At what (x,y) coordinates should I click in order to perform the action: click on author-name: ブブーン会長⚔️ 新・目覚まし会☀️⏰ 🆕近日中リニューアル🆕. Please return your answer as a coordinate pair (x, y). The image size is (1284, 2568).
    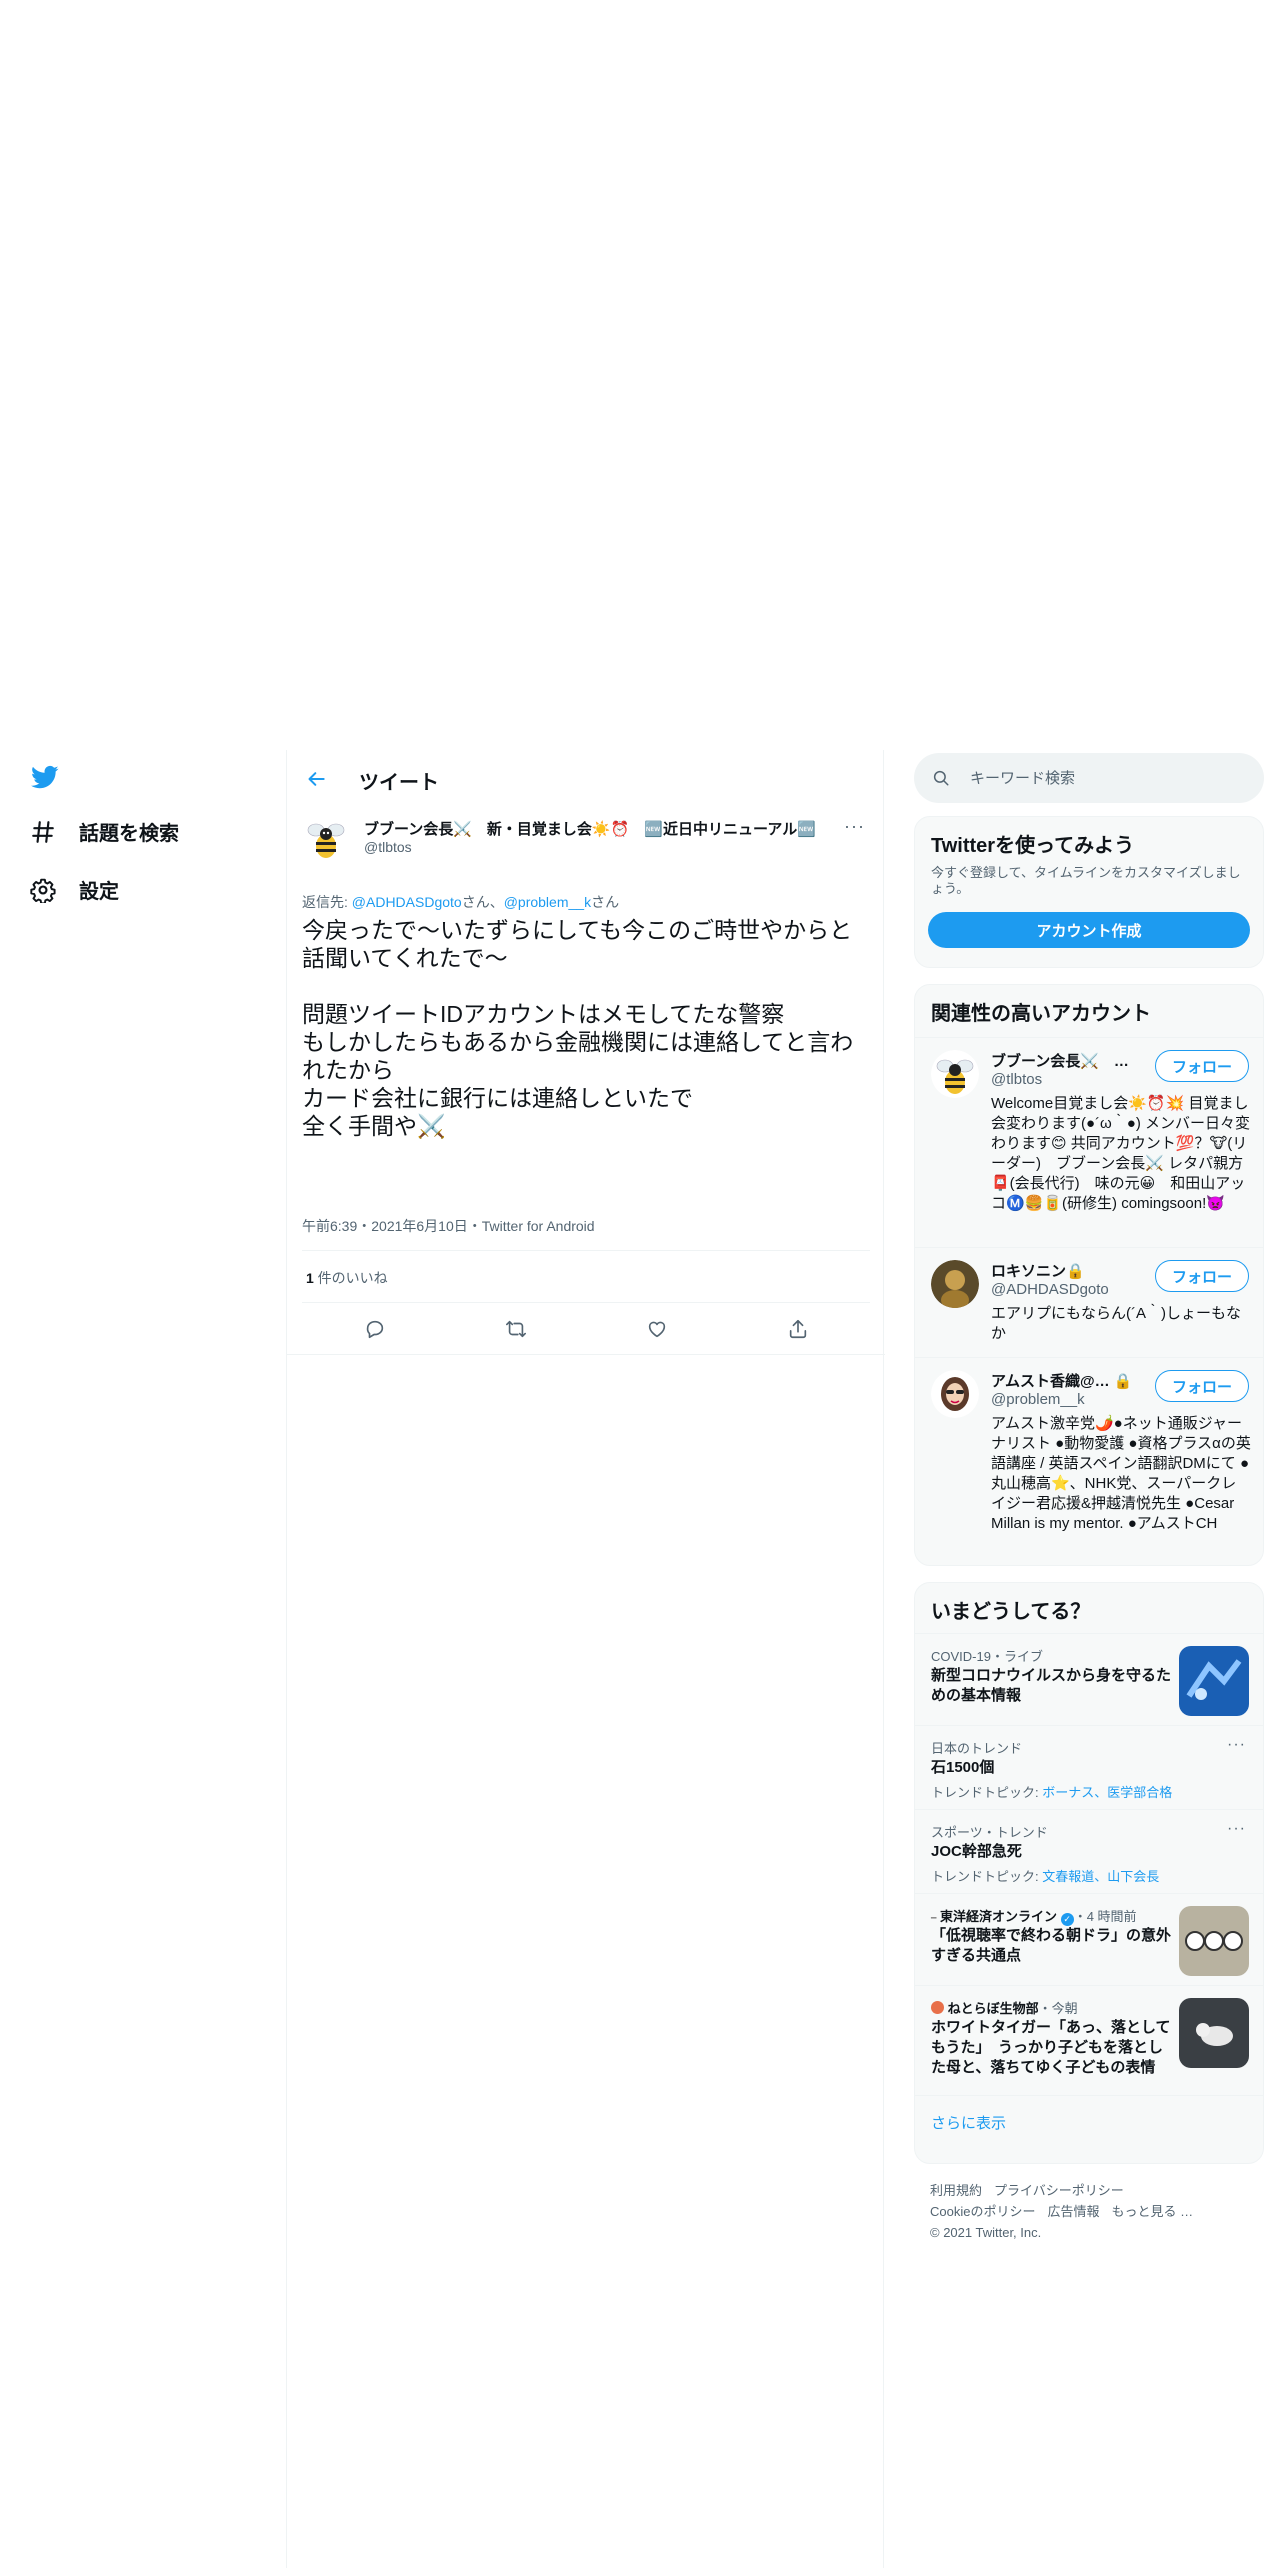
    Looking at the image, I should click on (590, 828).